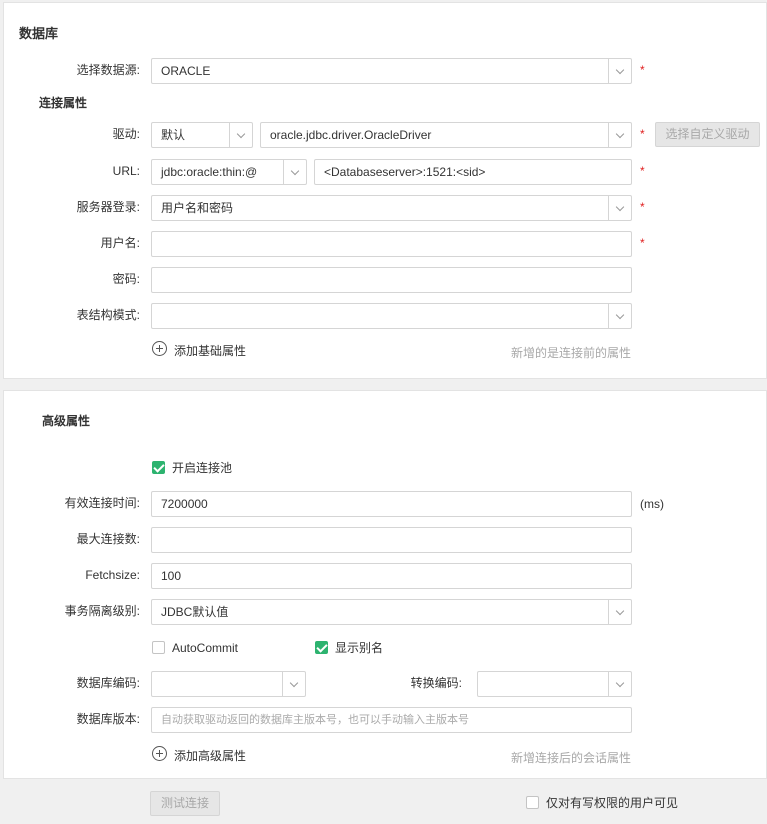 This screenshot has height=824, width=767. Describe the element at coordinates (228, 684) in the screenshot. I see `db-encoding-select` at that location.